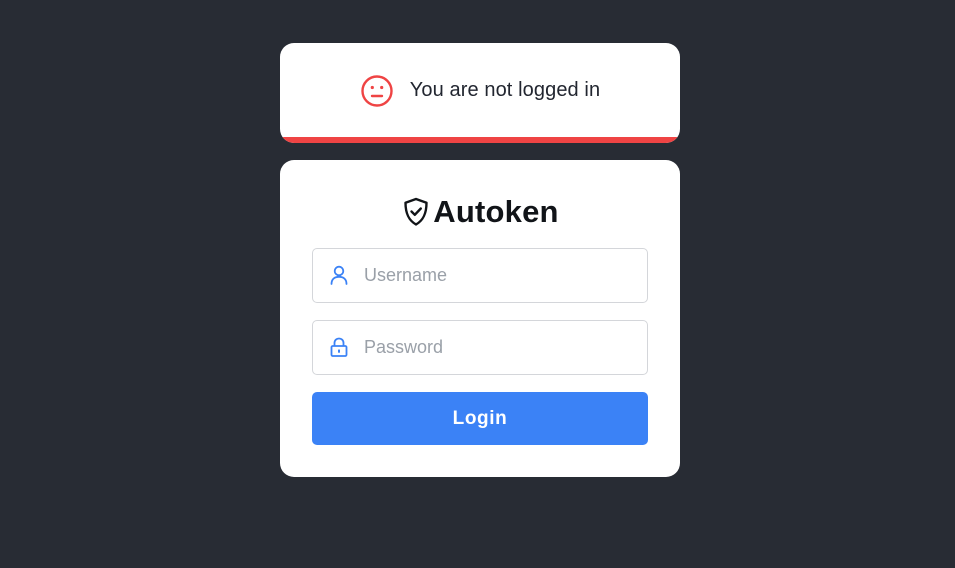 This screenshot has width=955, height=568. I want to click on password-field, so click(480, 347).